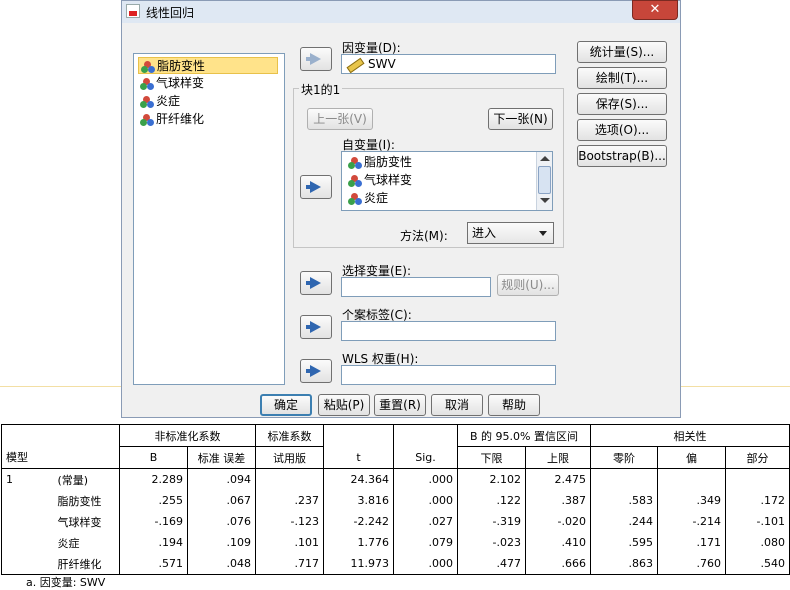 The image size is (790, 590). Describe the element at coordinates (624, 479) in the screenshot. I see `zero-cell` at that location.